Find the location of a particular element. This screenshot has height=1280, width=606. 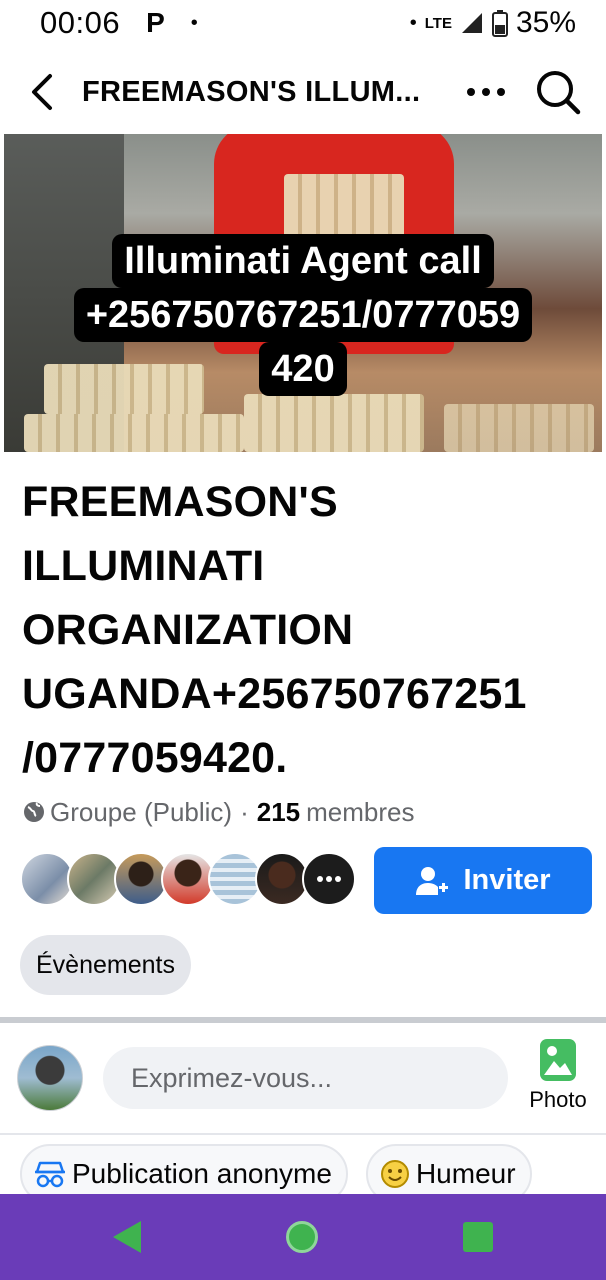

battery-percentage: 35% is located at coordinates (545, 22).